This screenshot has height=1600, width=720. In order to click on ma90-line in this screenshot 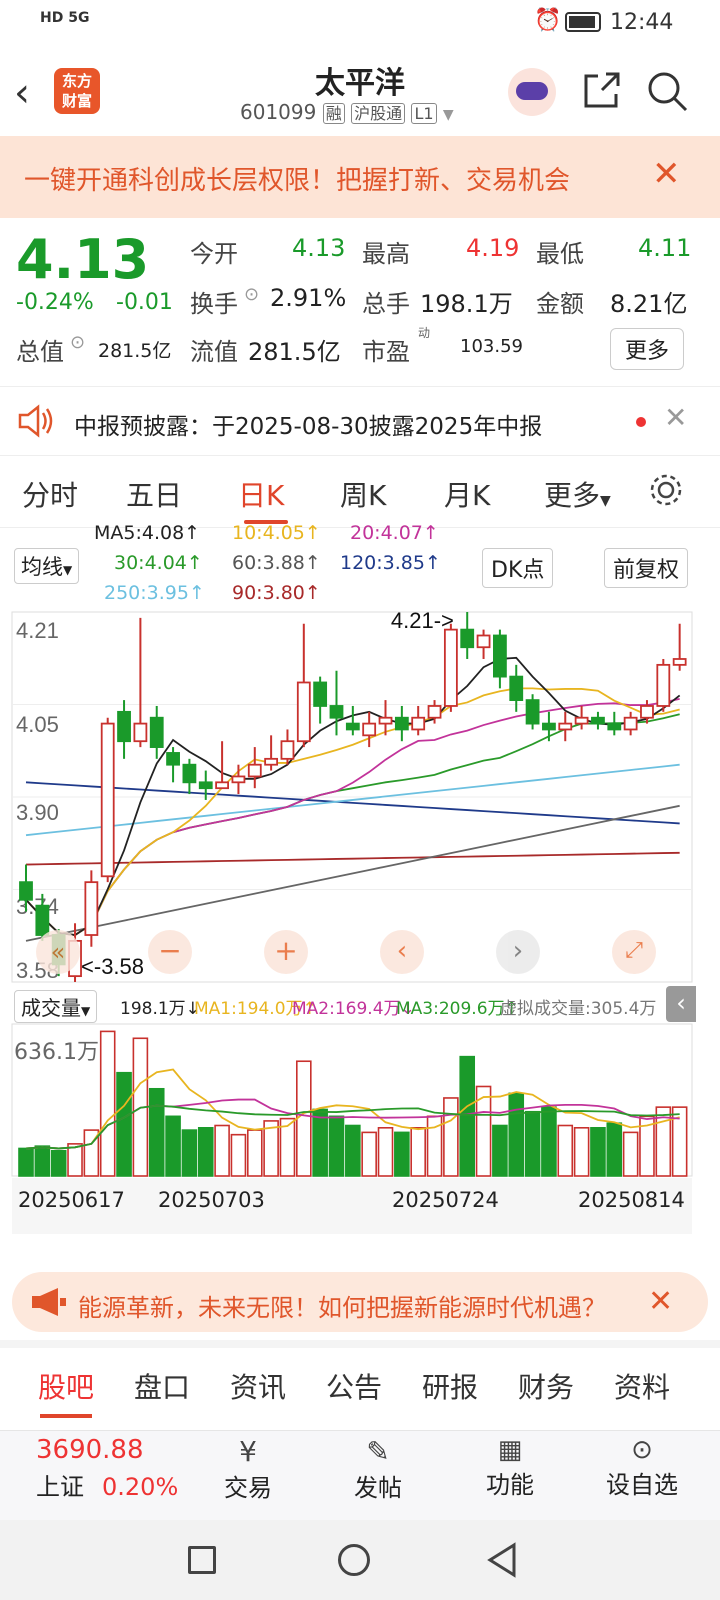, I will do `click(352, 858)`.